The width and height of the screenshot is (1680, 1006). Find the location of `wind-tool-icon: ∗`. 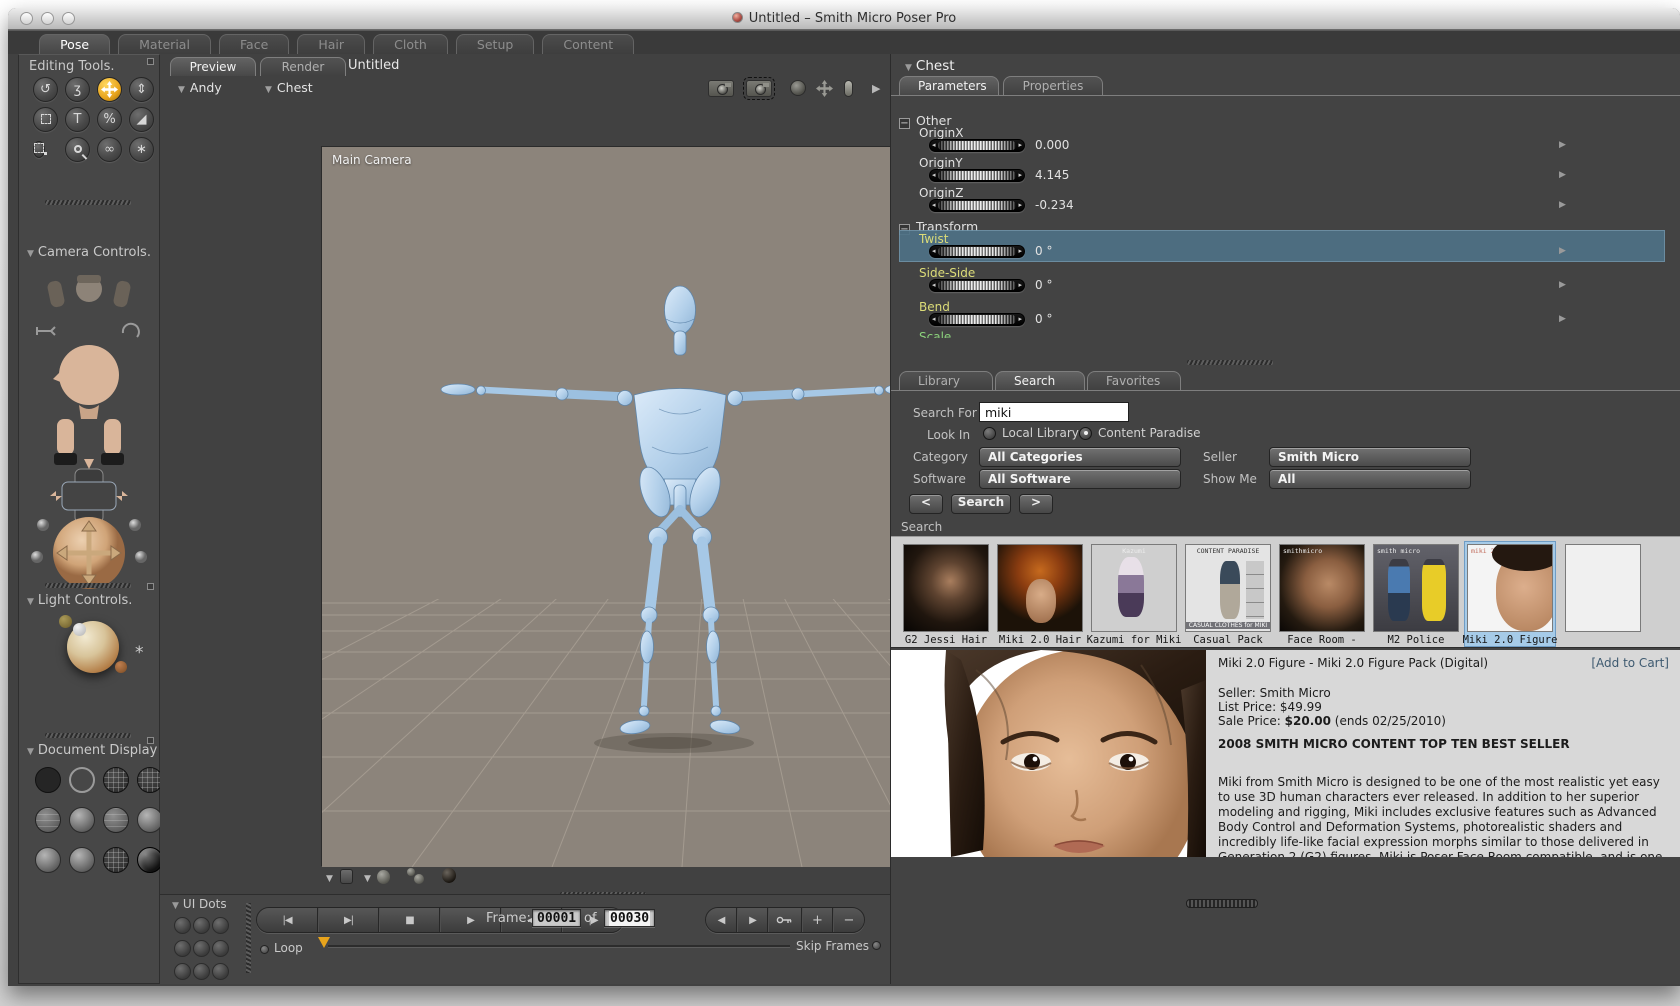

wind-tool-icon: ∗ is located at coordinates (141, 149).